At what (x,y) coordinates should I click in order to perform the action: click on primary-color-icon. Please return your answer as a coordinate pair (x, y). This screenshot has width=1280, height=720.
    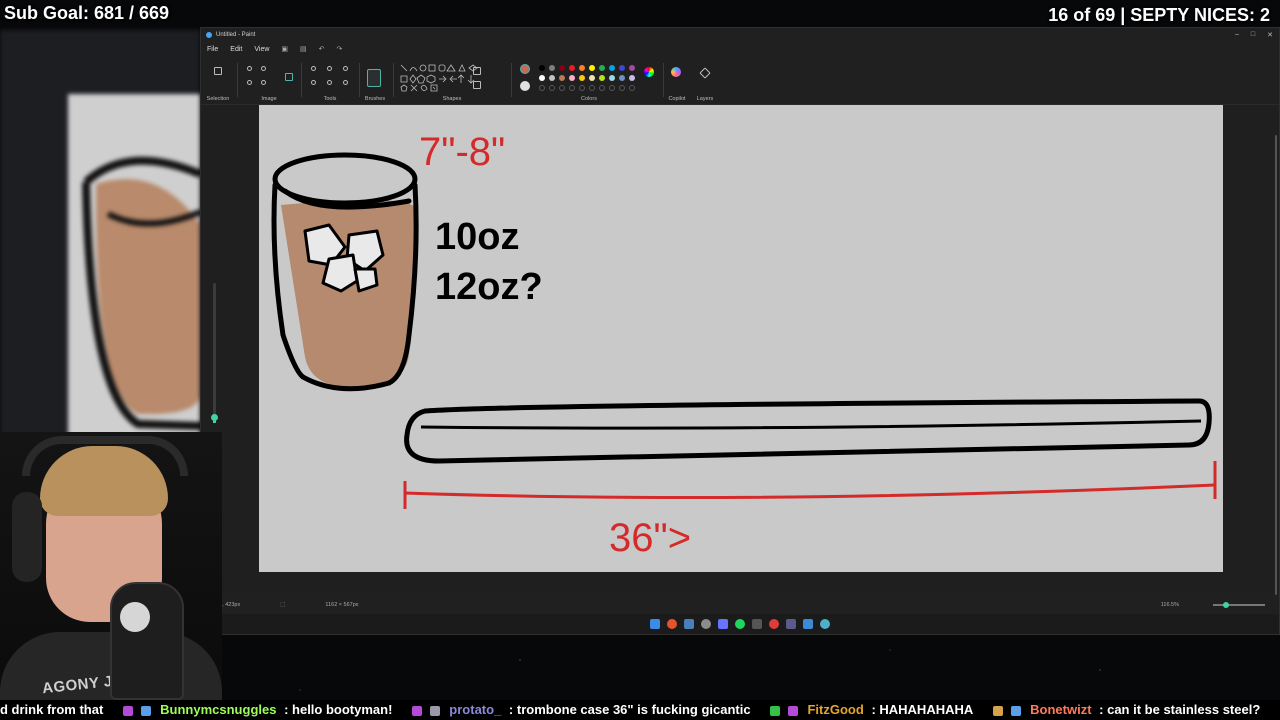
    Looking at the image, I should click on (525, 69).